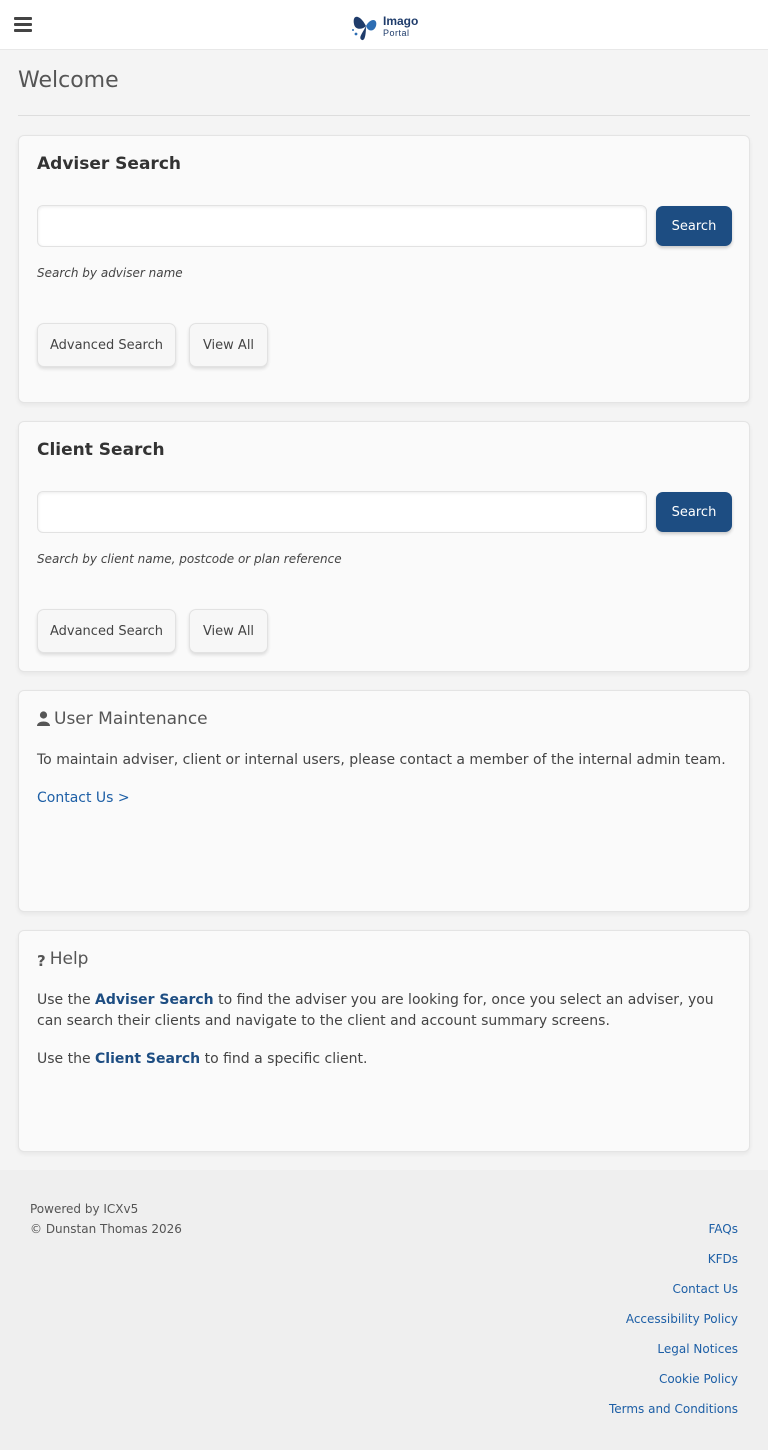 The width and height of the screenshot is (768, 1450). I want to click on client-search-title: Client Search, so click(101, 450).